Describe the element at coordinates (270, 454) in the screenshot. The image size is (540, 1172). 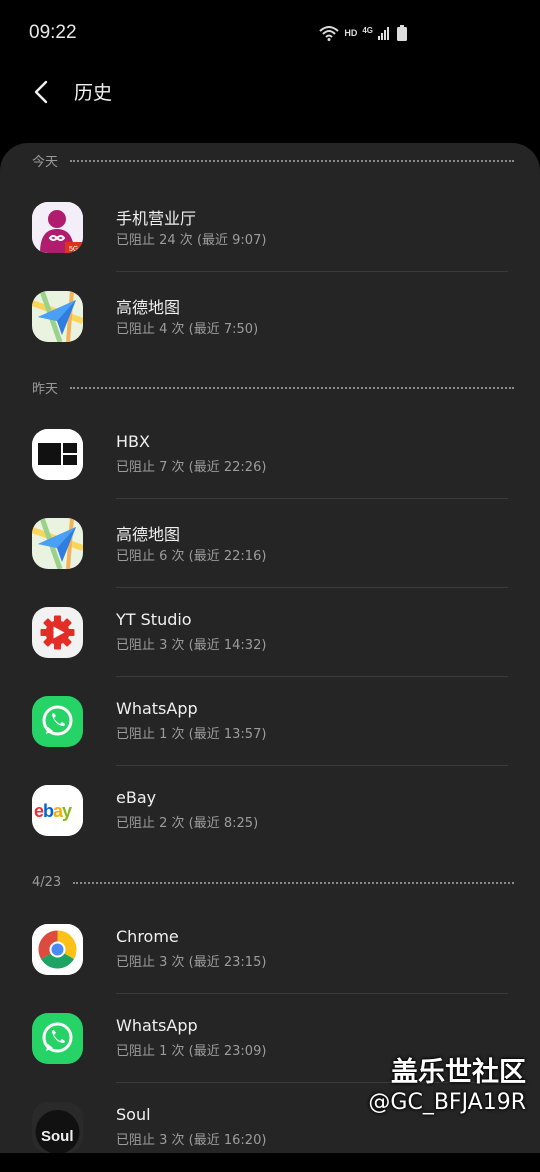
I see `list-item: HBX 已阻止 7 次 (最近 22:26)` at that location.